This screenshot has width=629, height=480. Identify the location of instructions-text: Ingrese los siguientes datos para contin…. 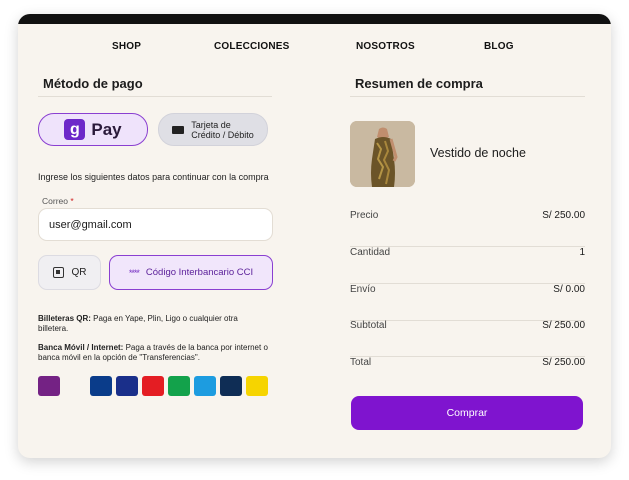
(153, 177).